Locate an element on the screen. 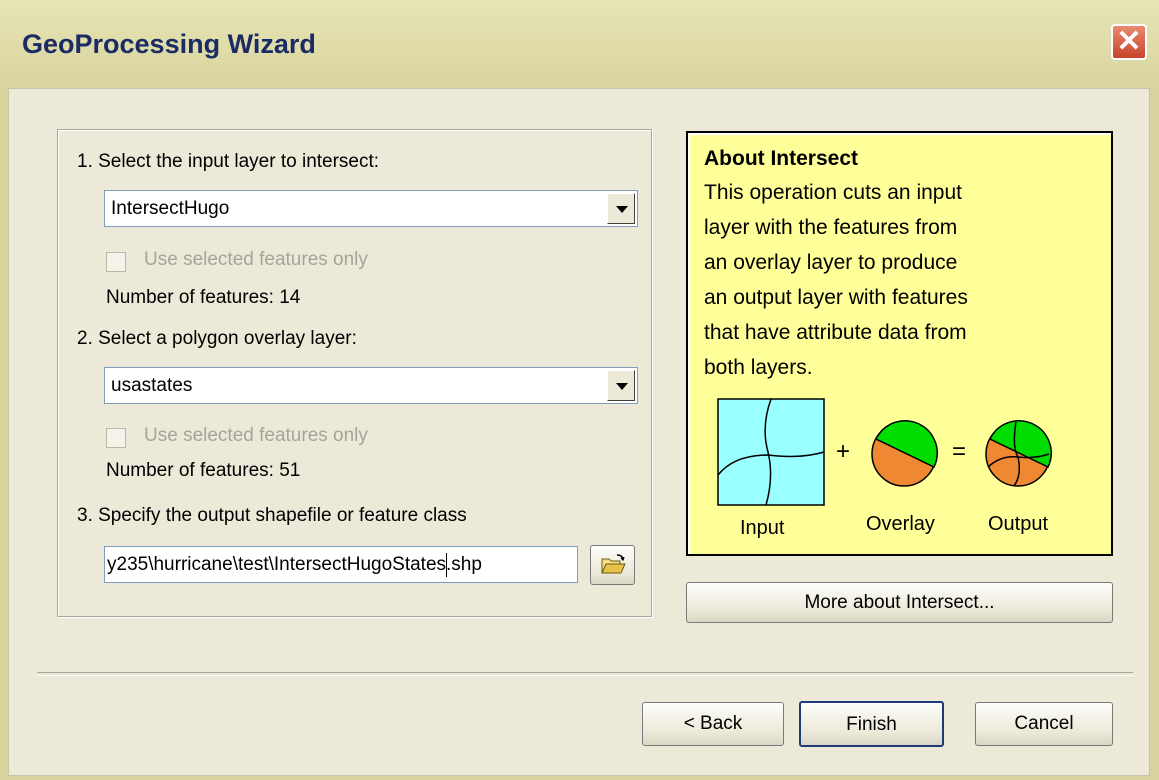 This screenshot has width=1159, height=780. about-title: About Intersect is located at coordinates (781, 158).